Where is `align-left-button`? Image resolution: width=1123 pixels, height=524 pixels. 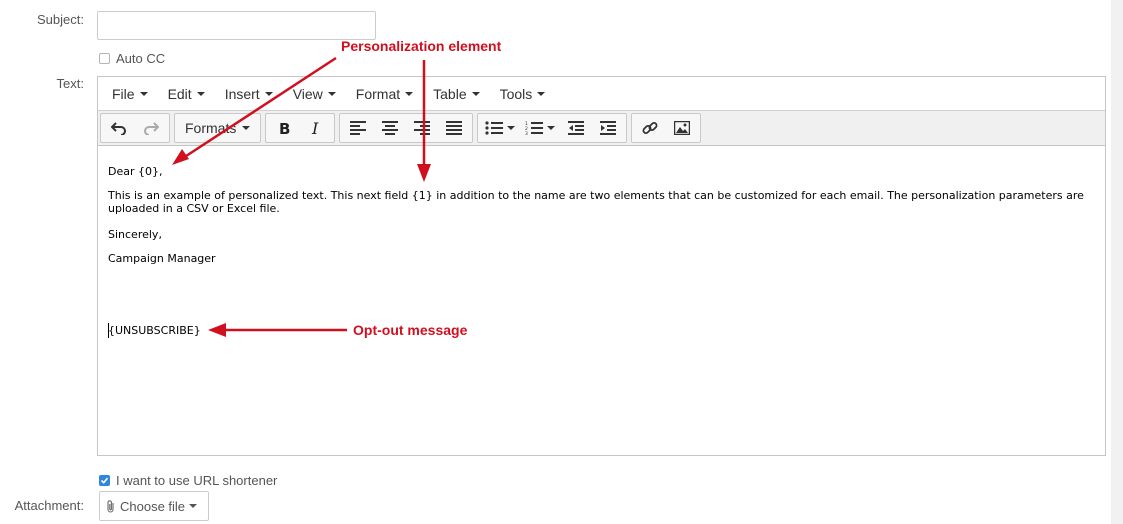 align-left-button is located at coordinates (358, 128).